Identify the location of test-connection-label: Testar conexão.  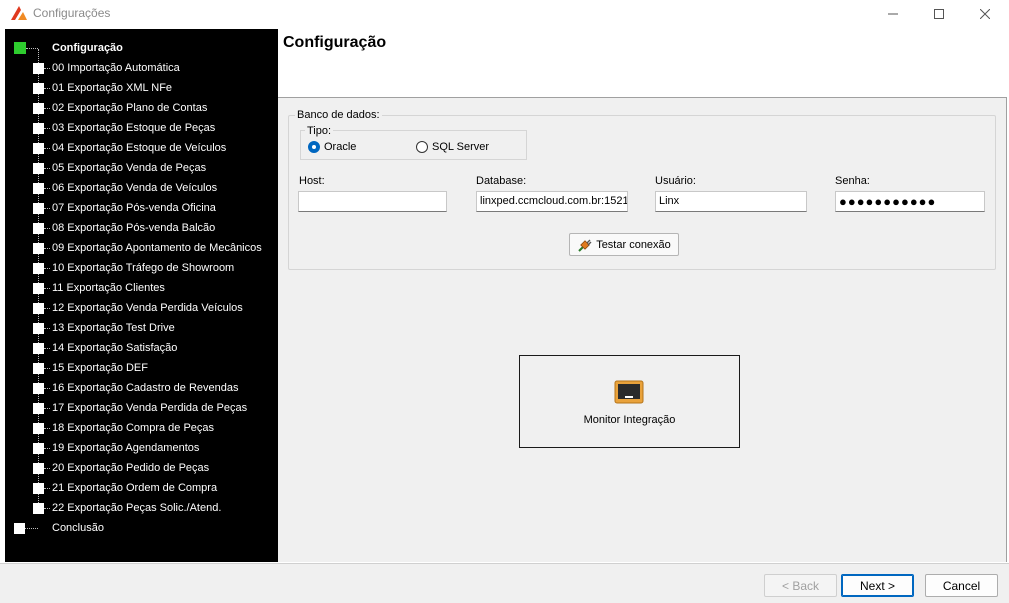
(633, 244).